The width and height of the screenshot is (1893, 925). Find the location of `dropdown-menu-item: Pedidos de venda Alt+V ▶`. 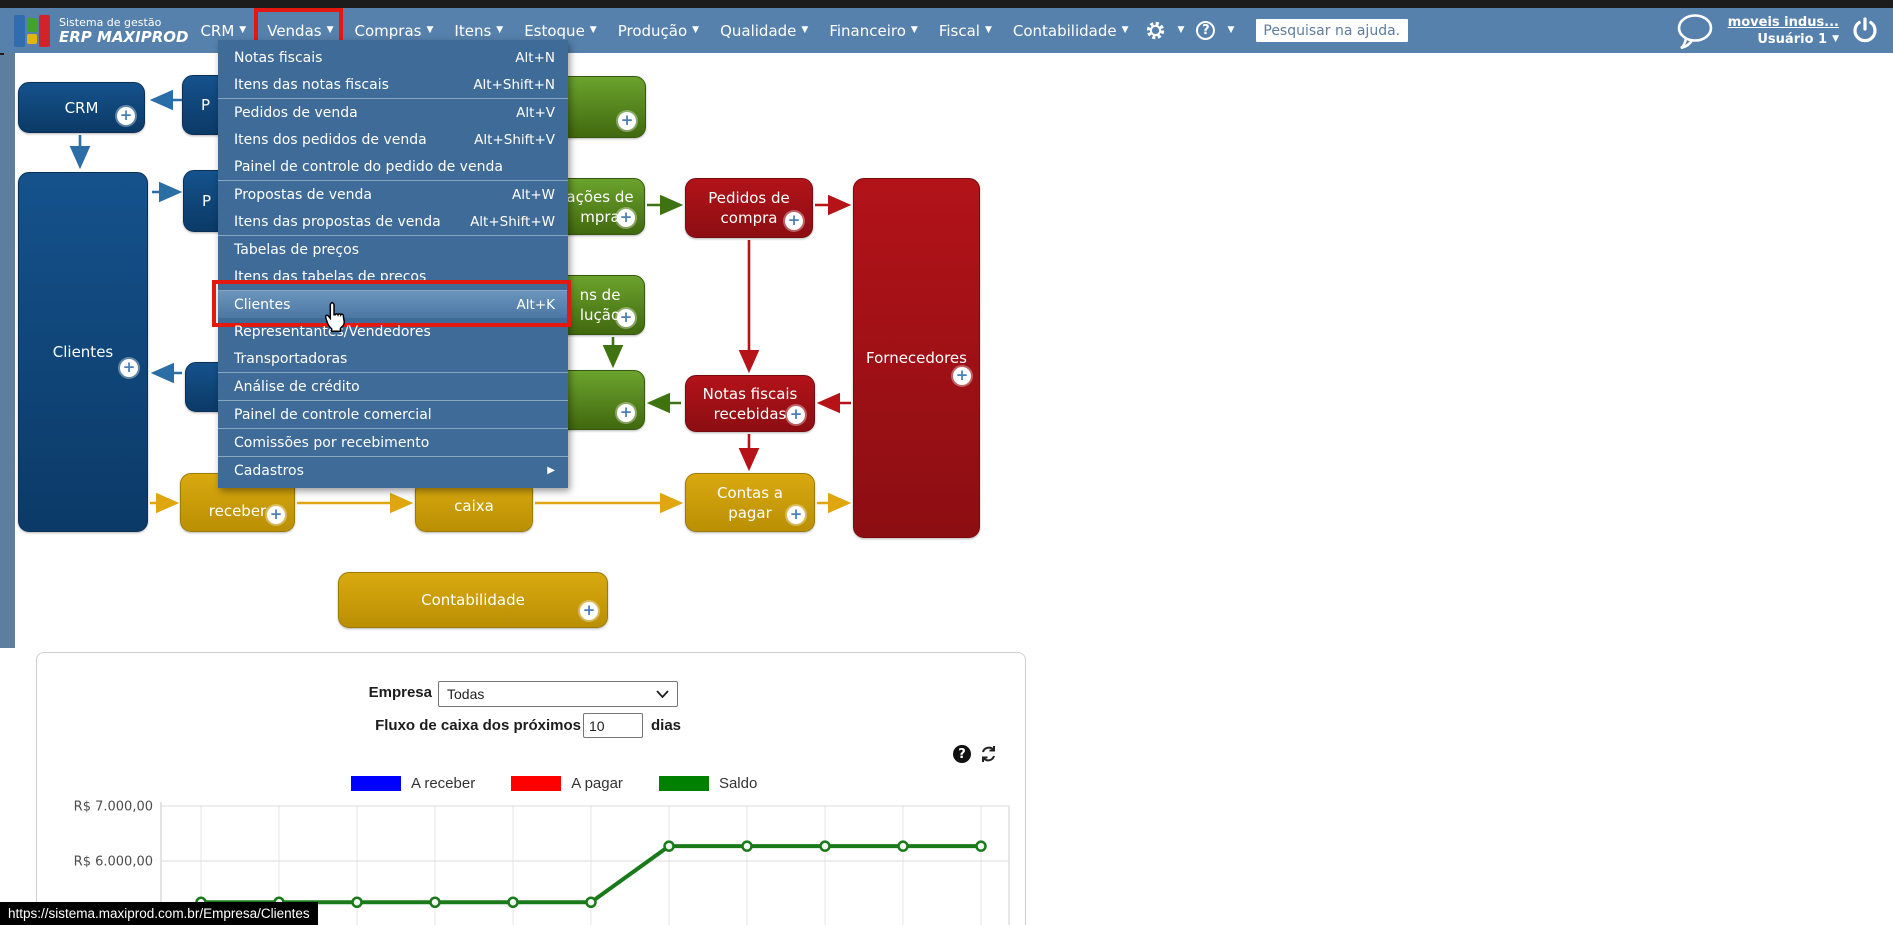

dropdown-menu-item: Pedidos de venda Alt+V ▶ is located at coordinates (393, 112).